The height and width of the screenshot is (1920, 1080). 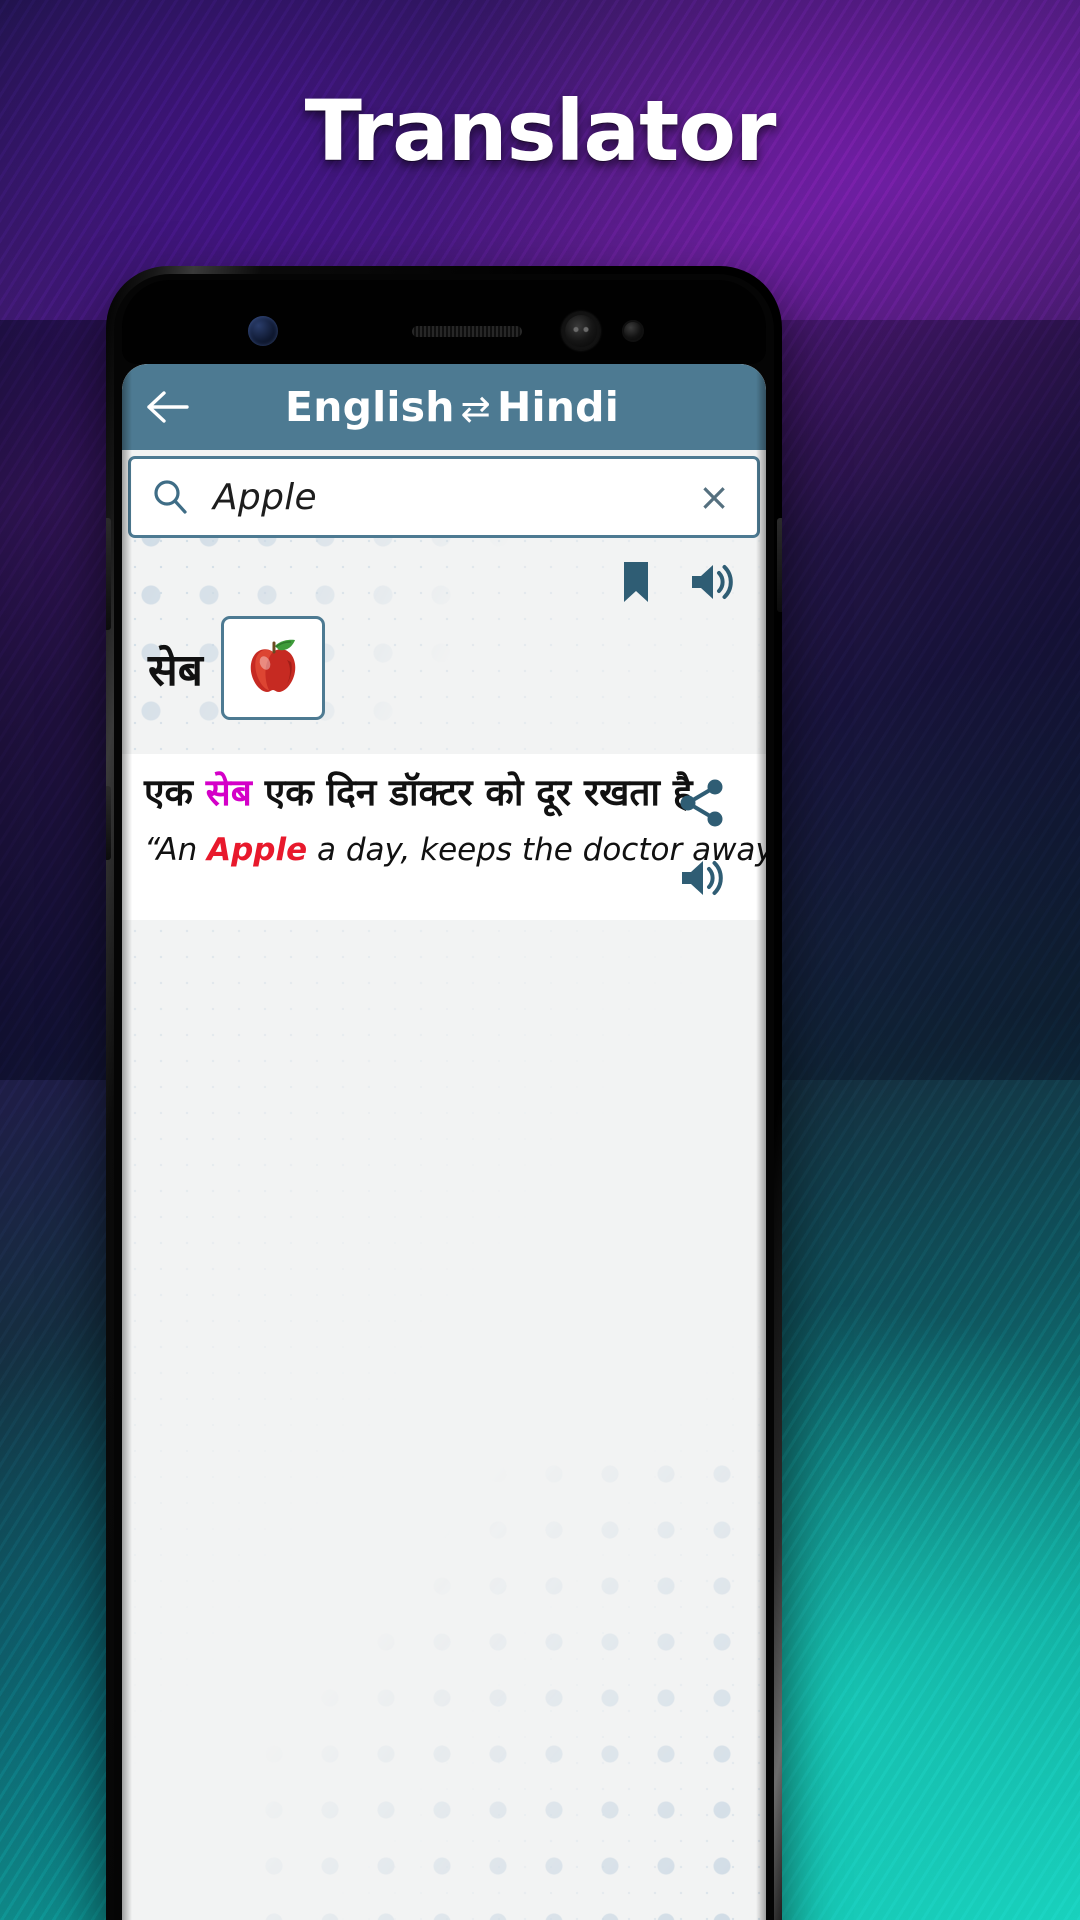 What do you see at coordinates (272, 668) in the screenshot?
I see `word-image` at bounding box center [272, 668].